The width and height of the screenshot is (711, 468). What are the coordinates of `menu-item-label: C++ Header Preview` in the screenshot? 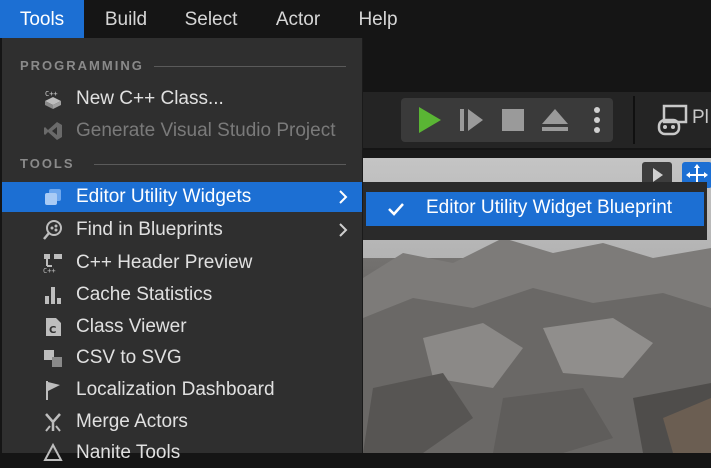 It's located at (164, 262).